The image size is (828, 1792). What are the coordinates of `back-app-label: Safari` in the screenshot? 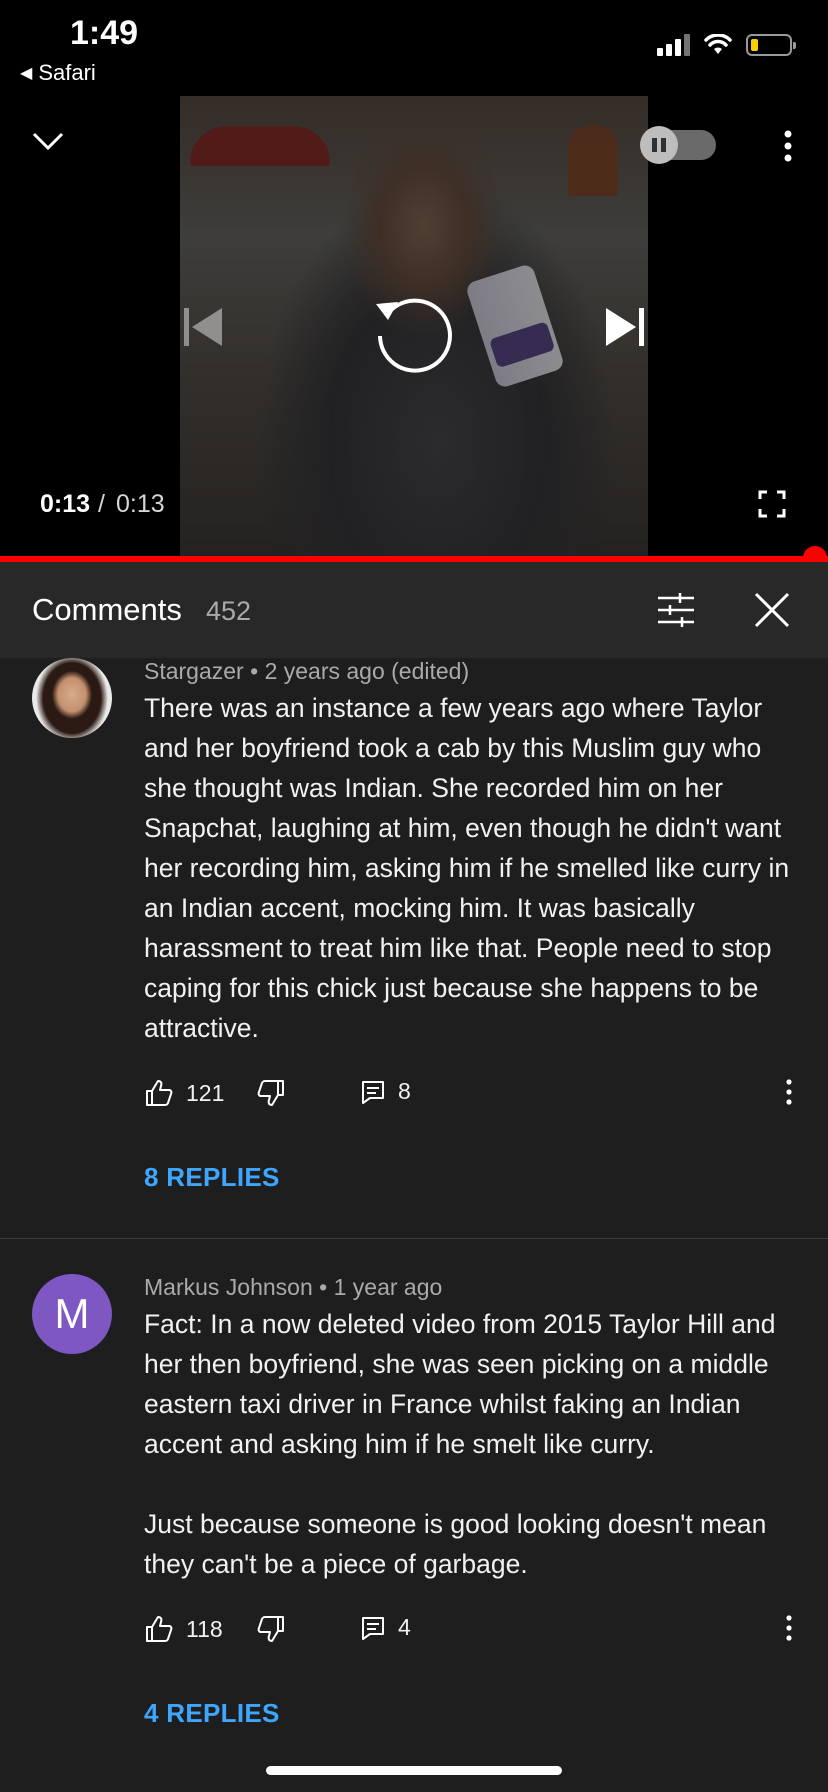 It's located at (67, 72).